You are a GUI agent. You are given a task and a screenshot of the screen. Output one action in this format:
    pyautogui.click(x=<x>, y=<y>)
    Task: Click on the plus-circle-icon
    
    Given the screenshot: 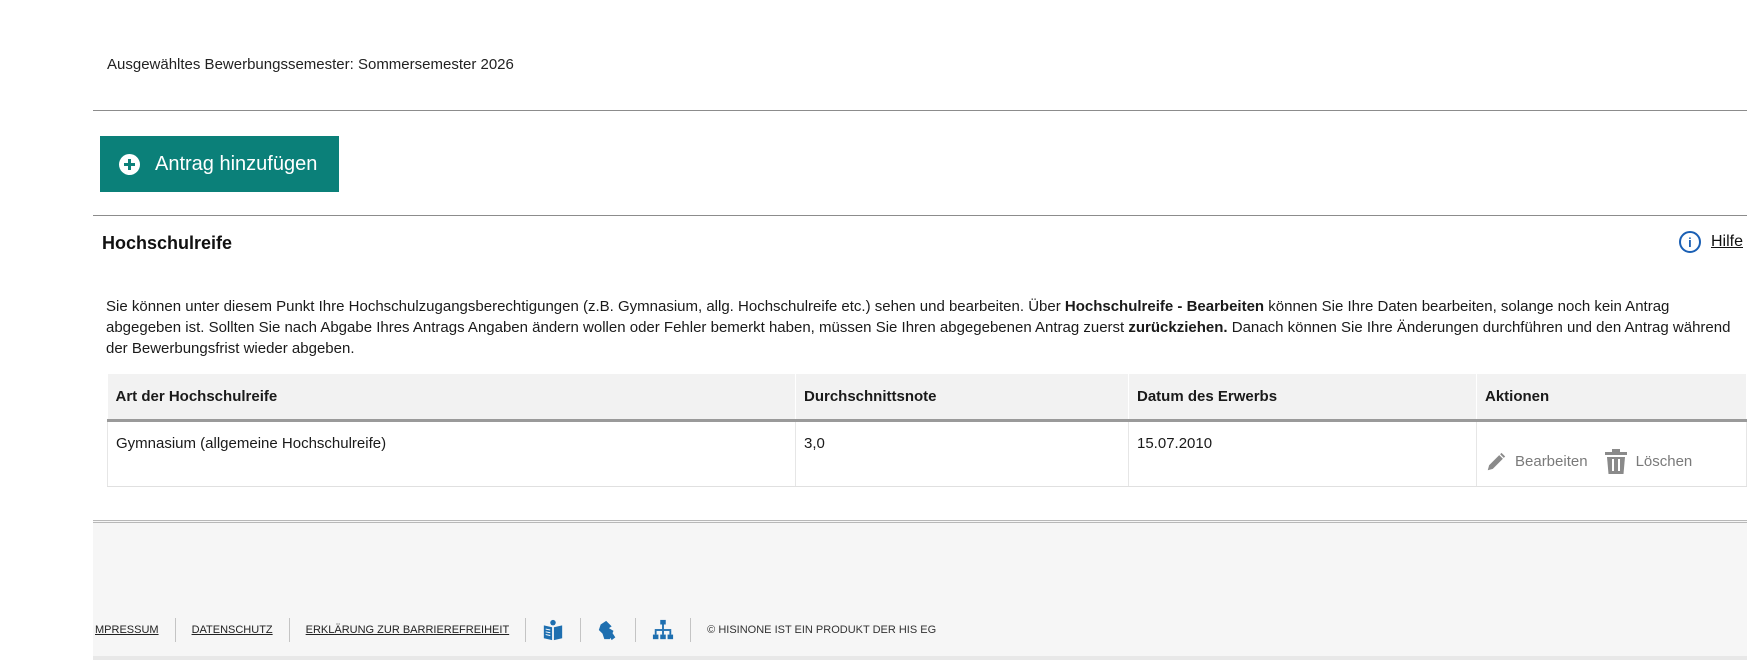 What is the action you would take?
    pyautogui.click(x=129, y=164)
    